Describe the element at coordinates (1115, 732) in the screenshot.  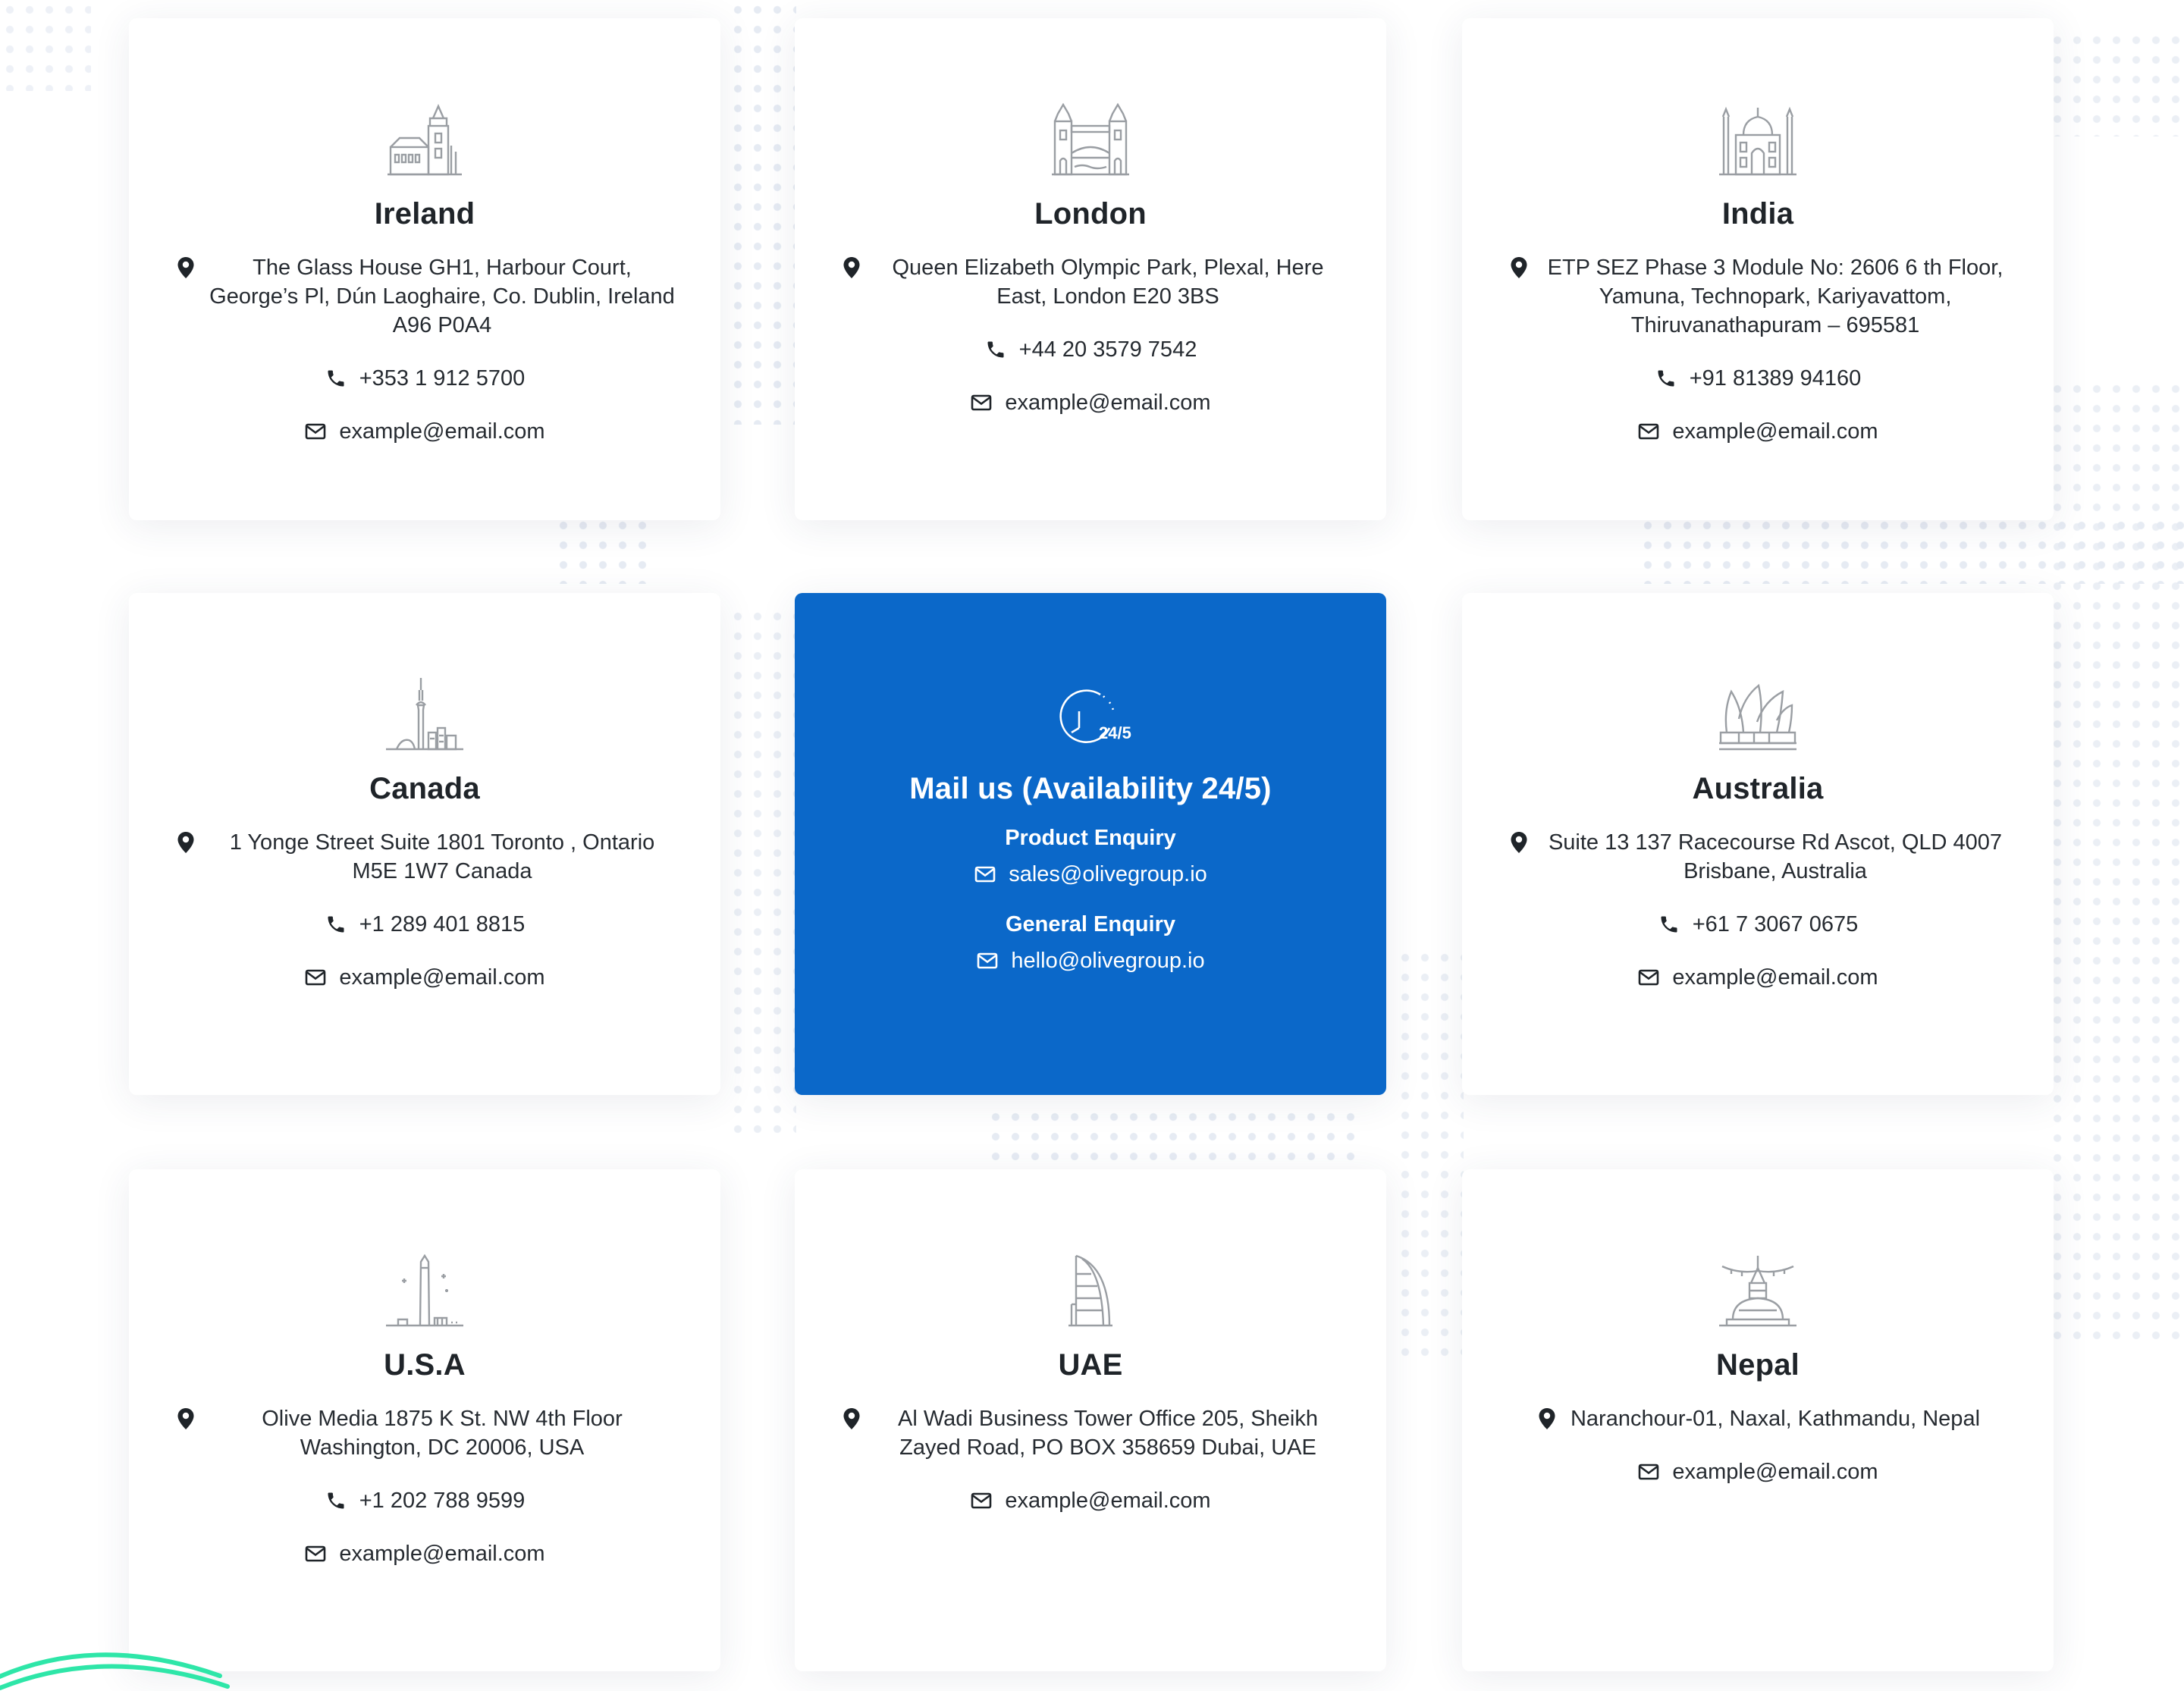
I see `clock-label: 24/5` at that location.